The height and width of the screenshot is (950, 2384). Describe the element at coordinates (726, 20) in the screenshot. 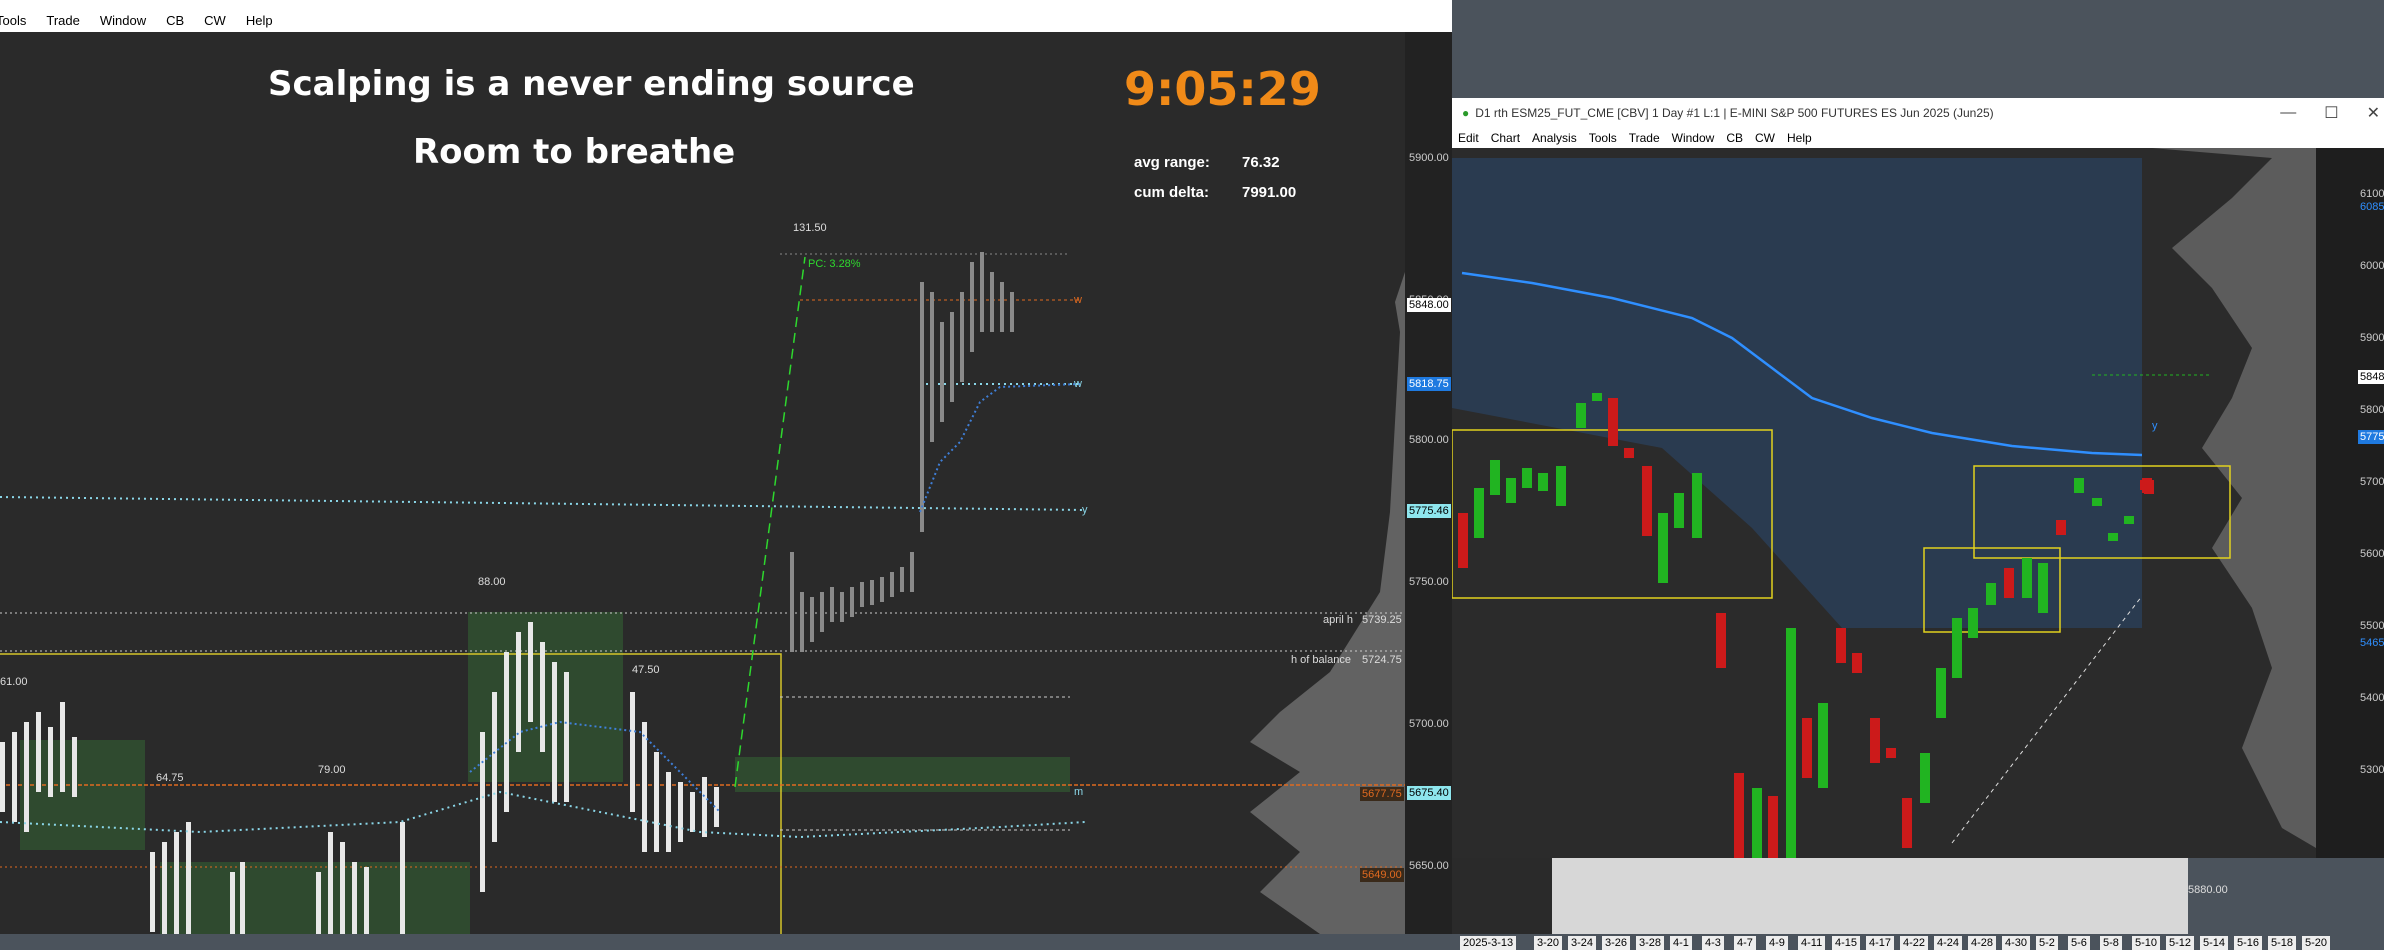

I see `left-menu-bar: Tools Trade Window CB CW Help` at that location.